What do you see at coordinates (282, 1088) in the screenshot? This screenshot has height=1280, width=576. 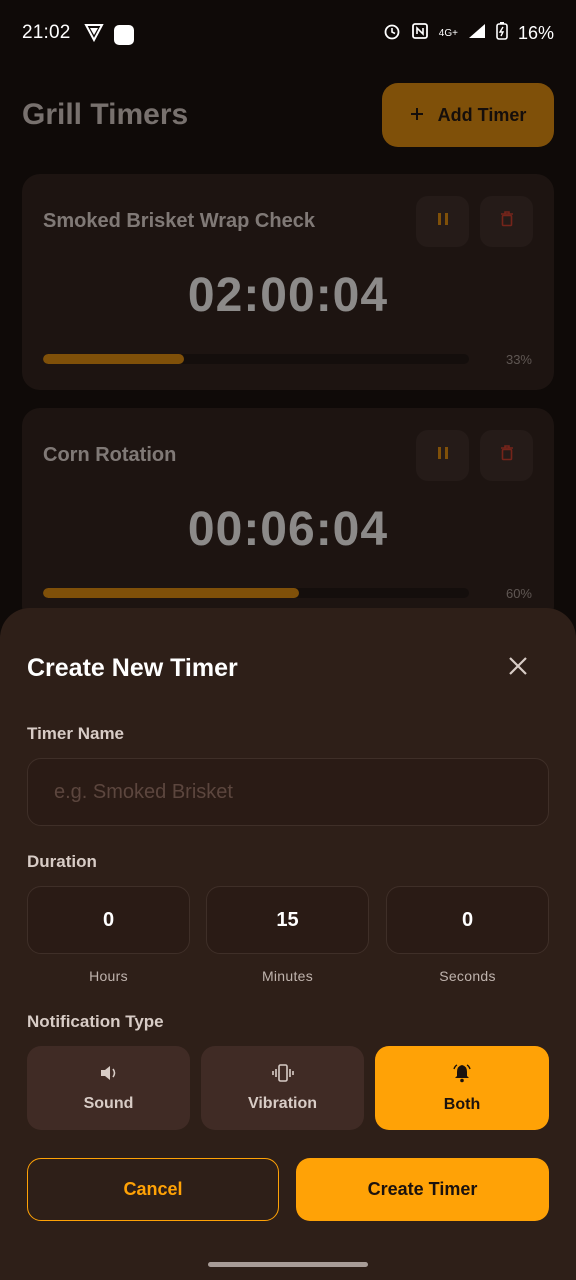 I see `notification-option-vibration: Vibration` at bounding box center [282, 1088].